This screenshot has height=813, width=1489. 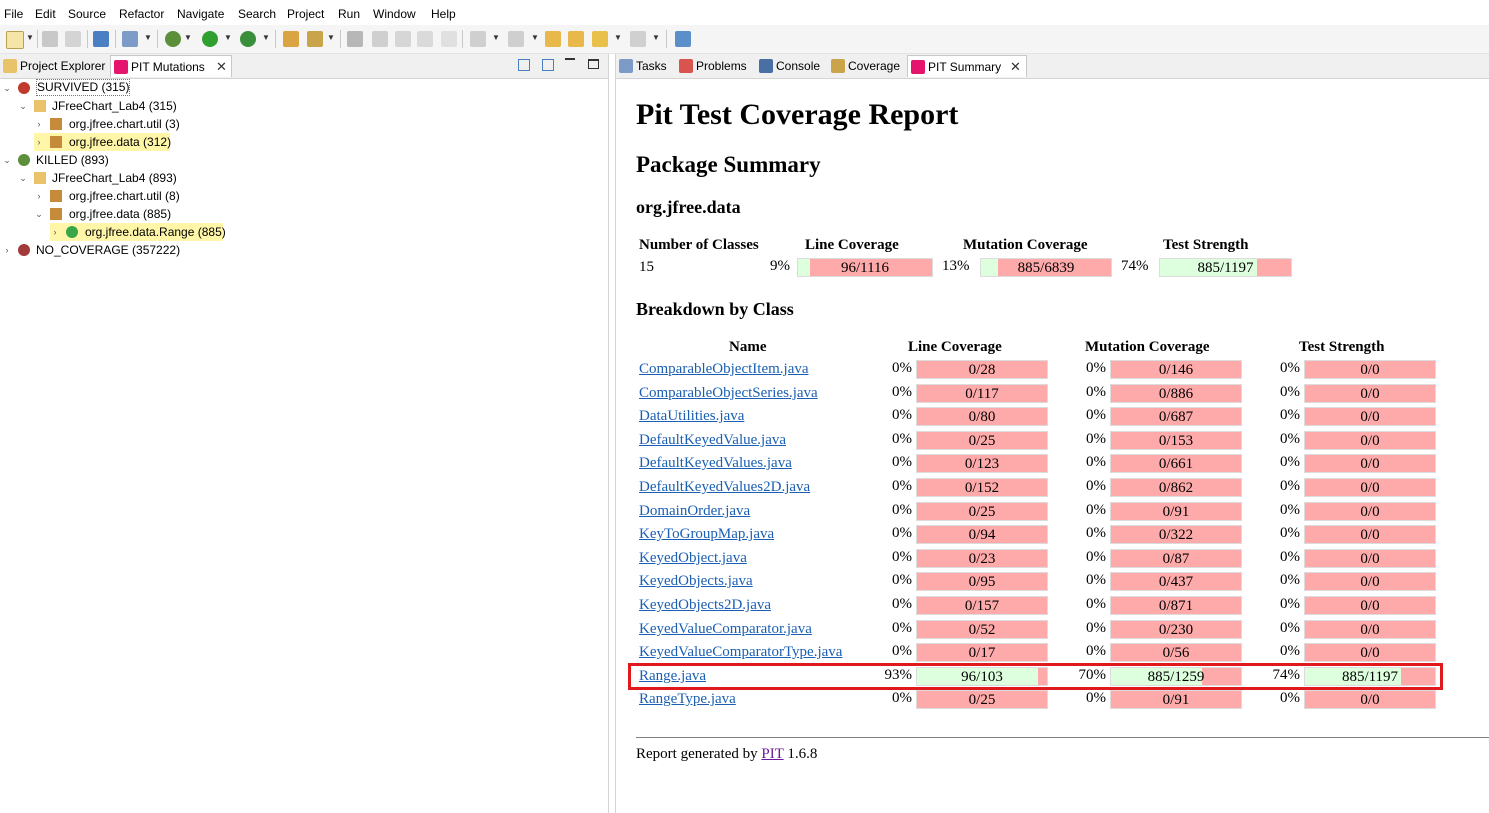 I want to click on line-coverage-bar: 0/25, so click(x=982, y=511).